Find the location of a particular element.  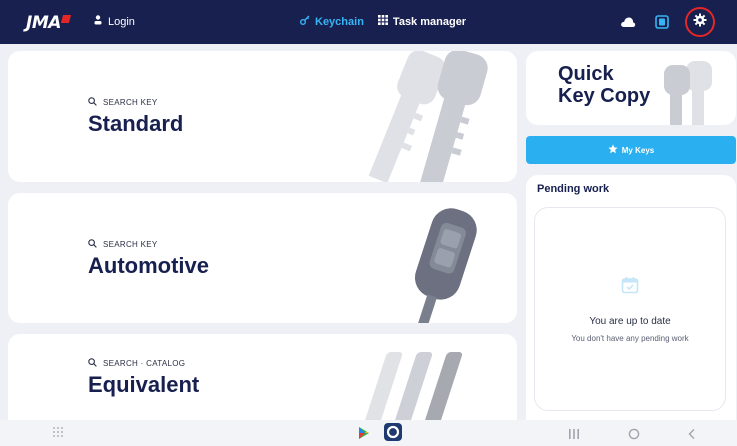

top-bar: JMA Login Keychain Task manager is located at coordinates (368, 22).